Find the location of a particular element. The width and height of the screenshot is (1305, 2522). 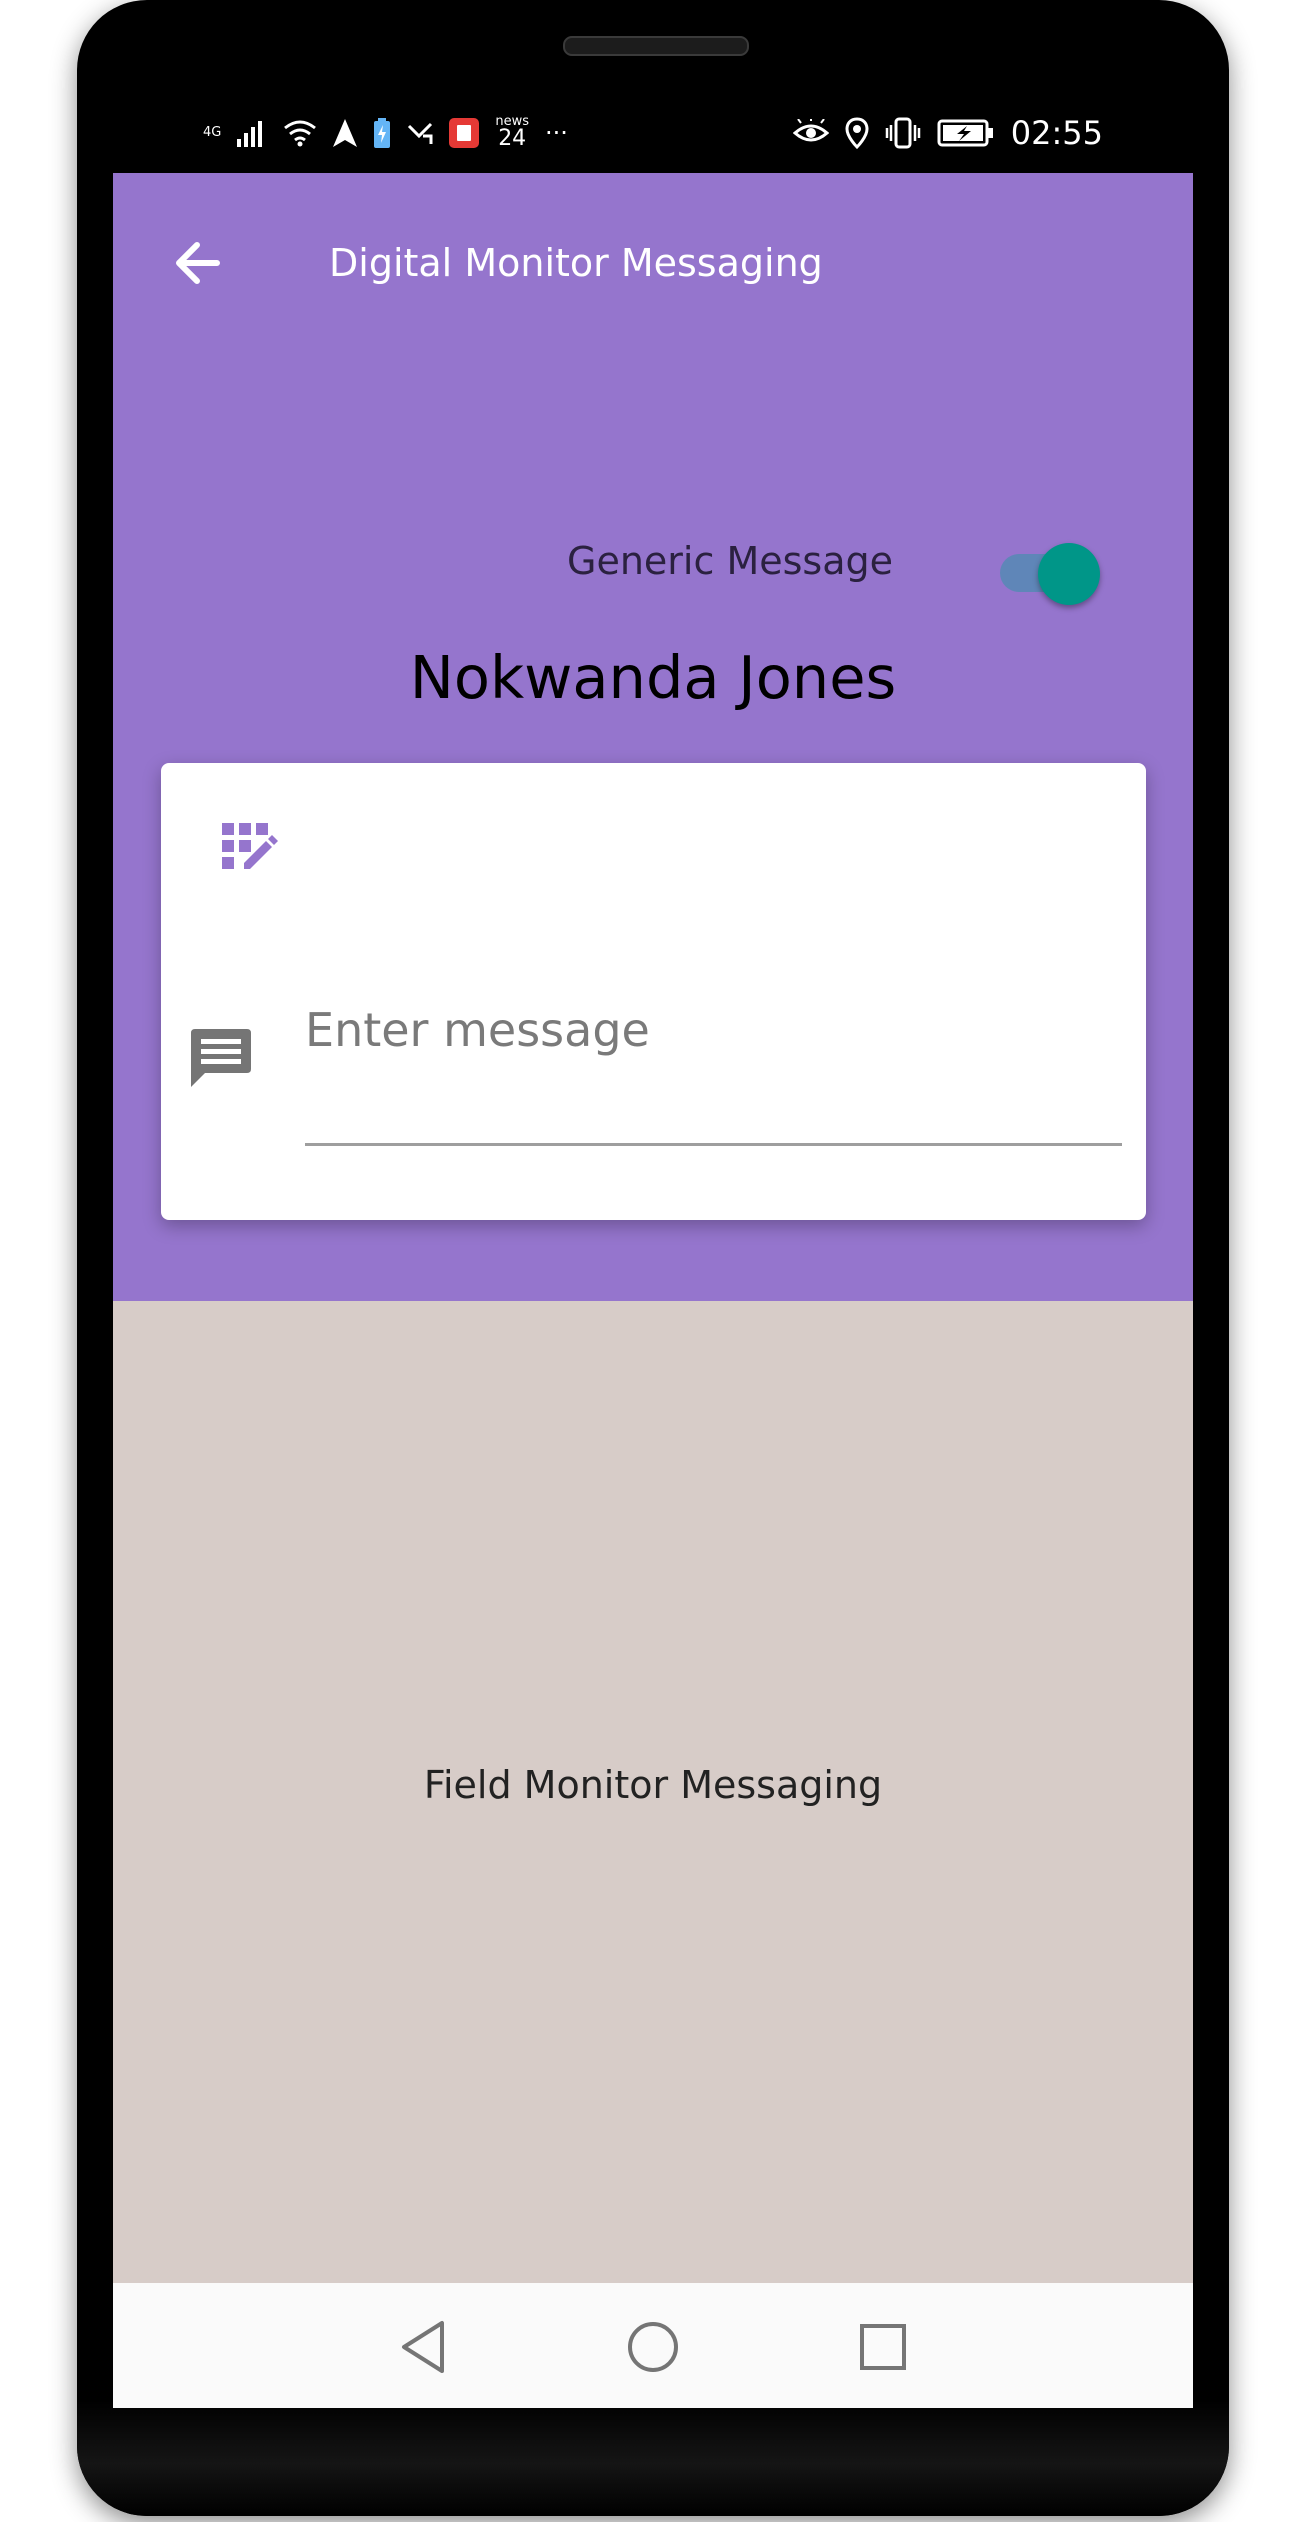

compose-card is located at coordinates (653, 991).